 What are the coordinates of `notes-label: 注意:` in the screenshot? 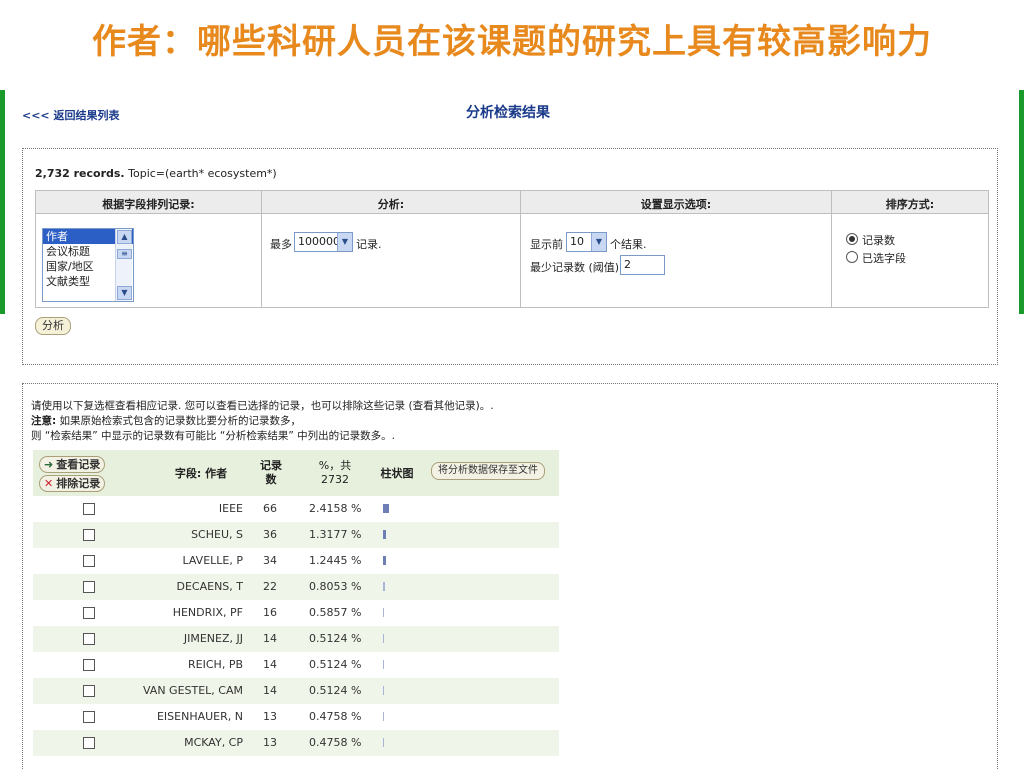 It's located at (44, 421).